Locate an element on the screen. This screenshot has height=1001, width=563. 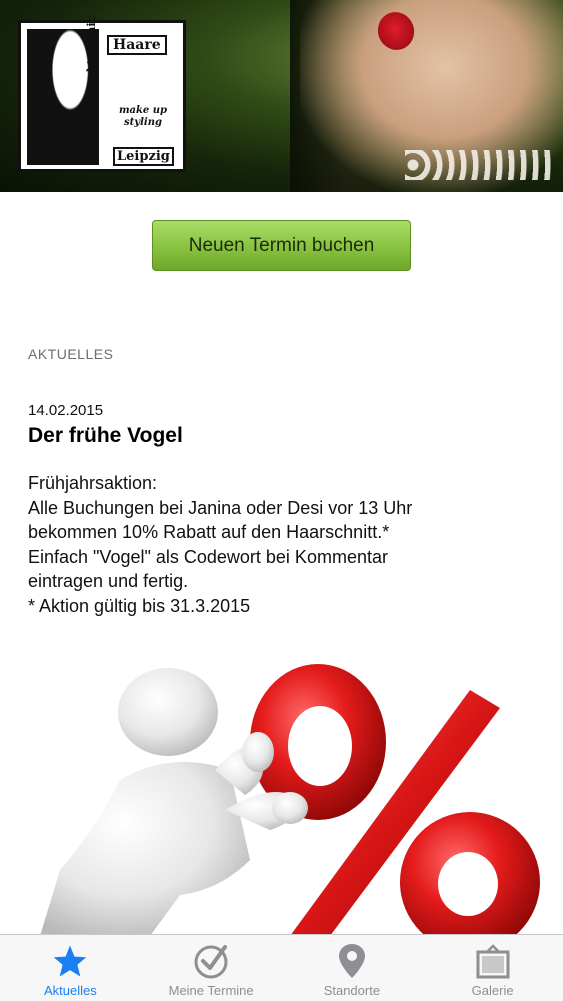
location-pin-icon is located at coordinates (352, 961).